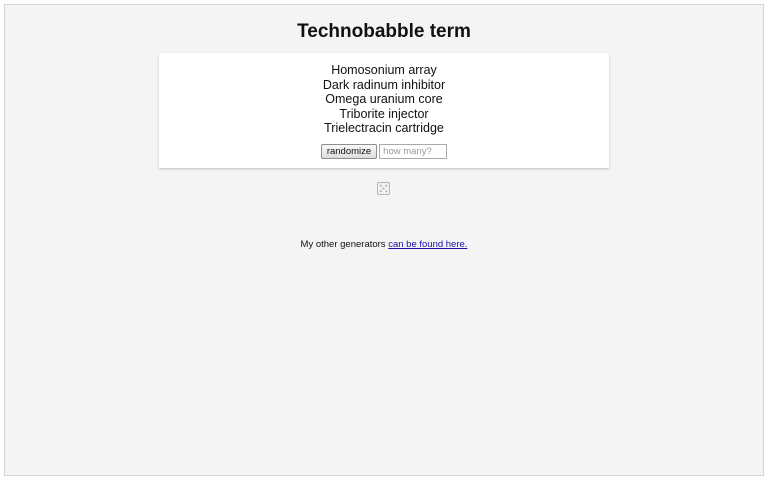 Image resolution: width=768 pixels, height=480 pixels. Describe the element at coordinates (427, 244) in the screenshot. I see `other-generators-link: can be found here.` at that location.